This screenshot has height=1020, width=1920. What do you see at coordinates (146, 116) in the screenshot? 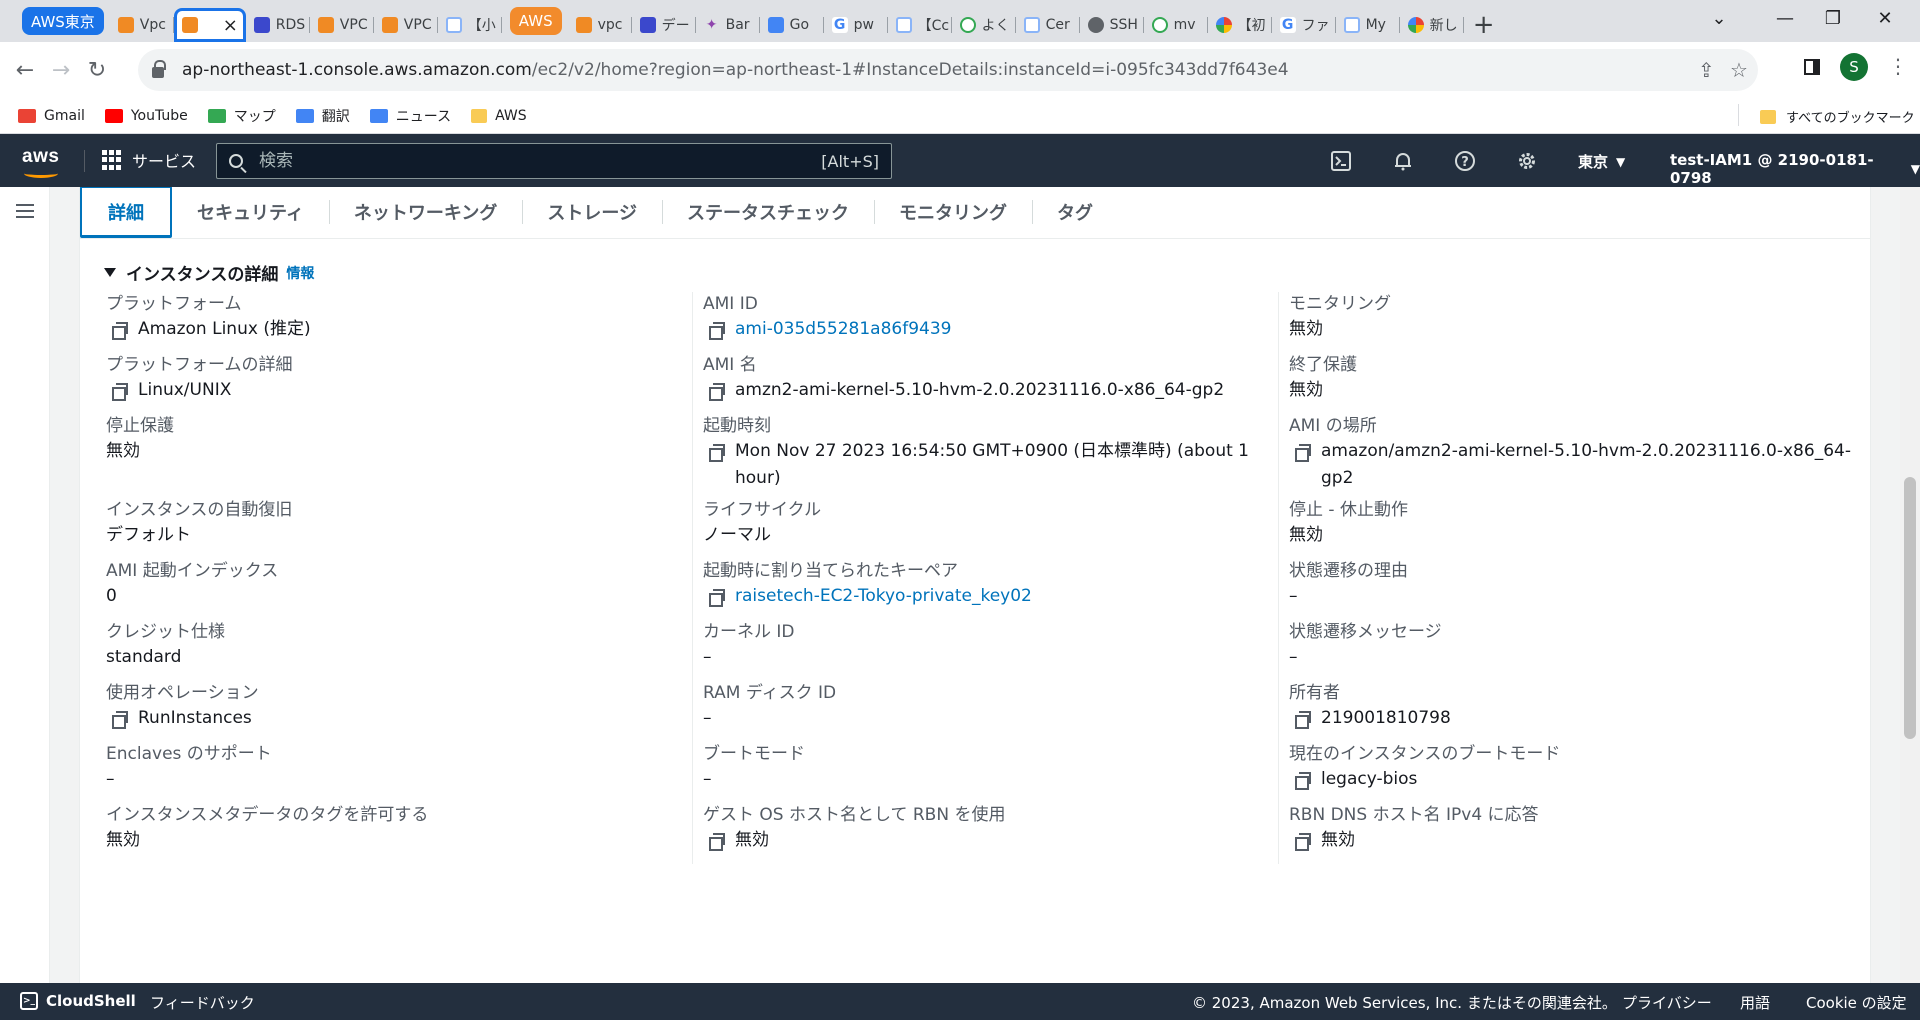
I see `bookmark-item: YouTube` at bounding box center [146, 116].